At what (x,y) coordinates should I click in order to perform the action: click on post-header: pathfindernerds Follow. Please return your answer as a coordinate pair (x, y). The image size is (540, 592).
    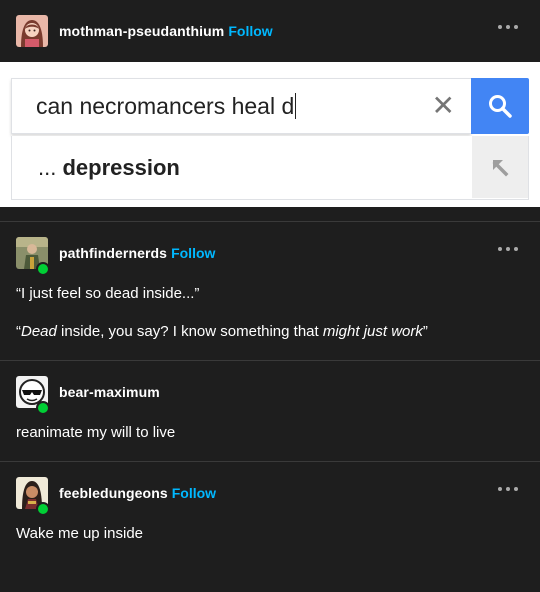
    Looking at the image, I should click on (270, 253).